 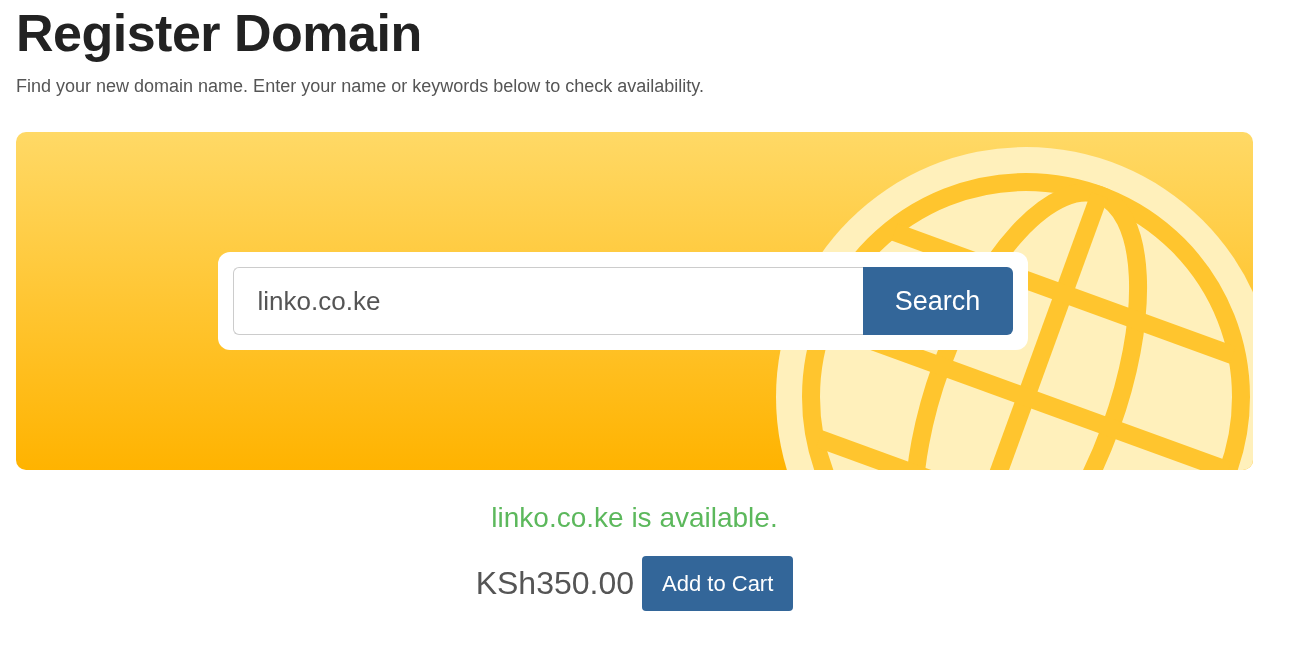 What do you see at coordinates (937, 301) in the screenshot?
I see `search-button: Search` at bounding box center [937, 301].